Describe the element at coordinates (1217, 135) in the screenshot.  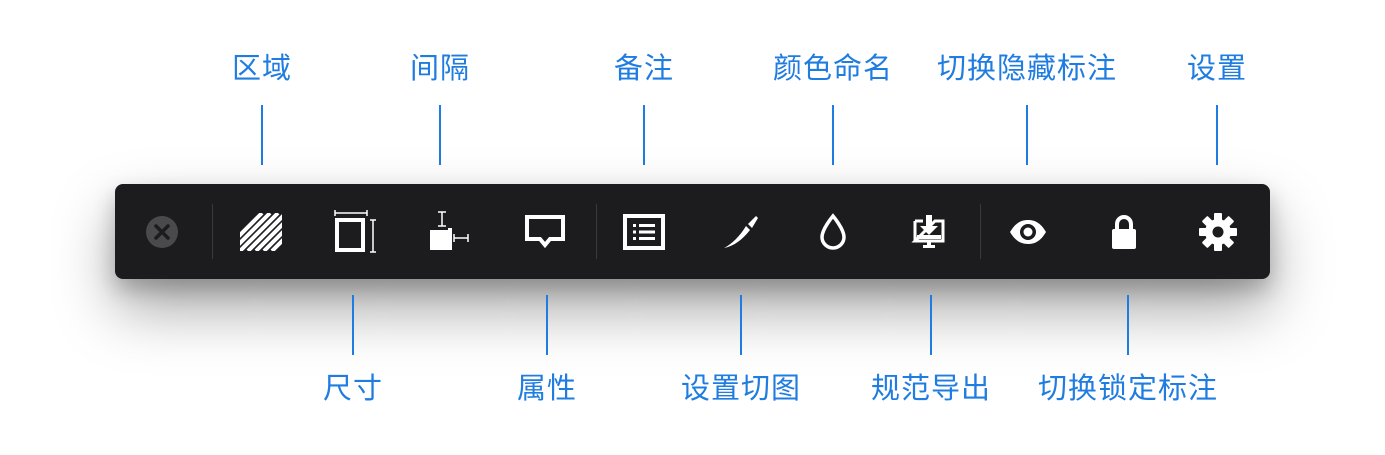
I see `connector-settings` at that location.